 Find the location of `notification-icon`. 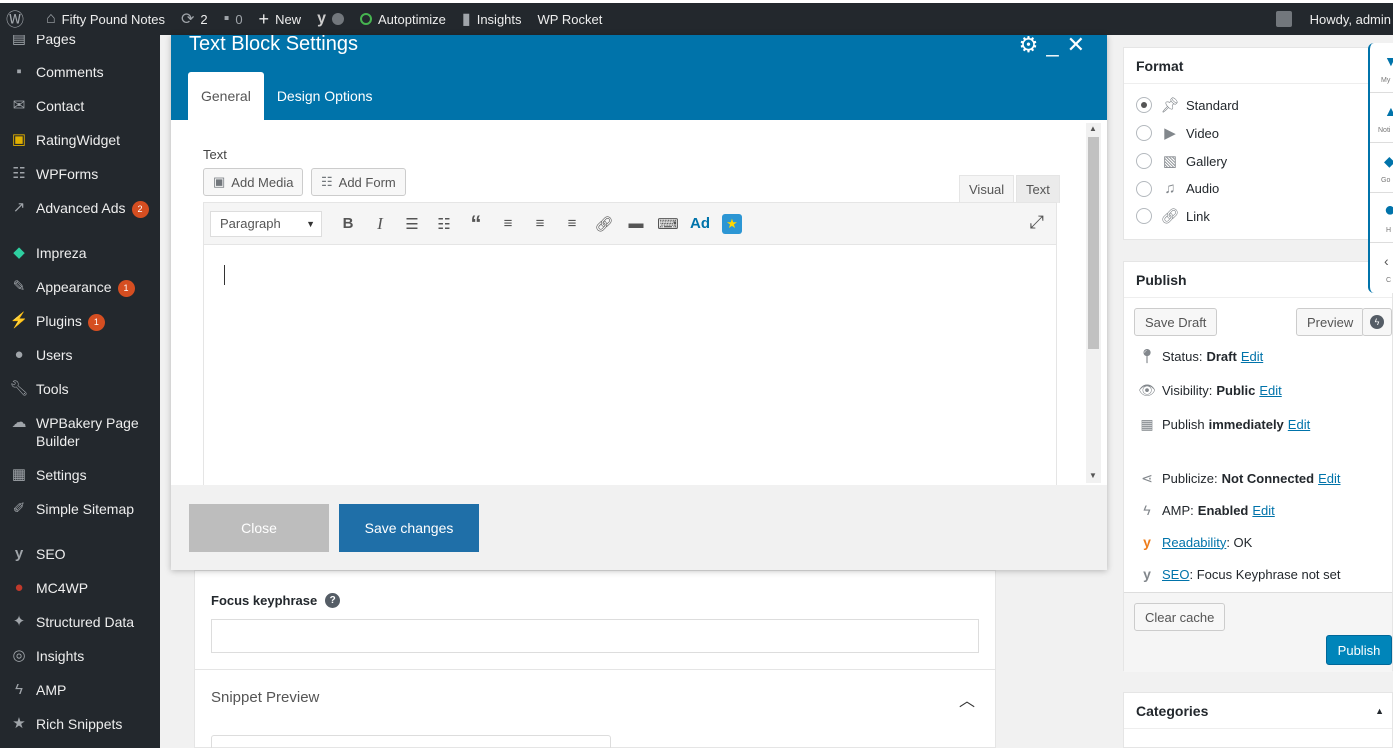

notification-icon is located at coordinates (1283, 19).